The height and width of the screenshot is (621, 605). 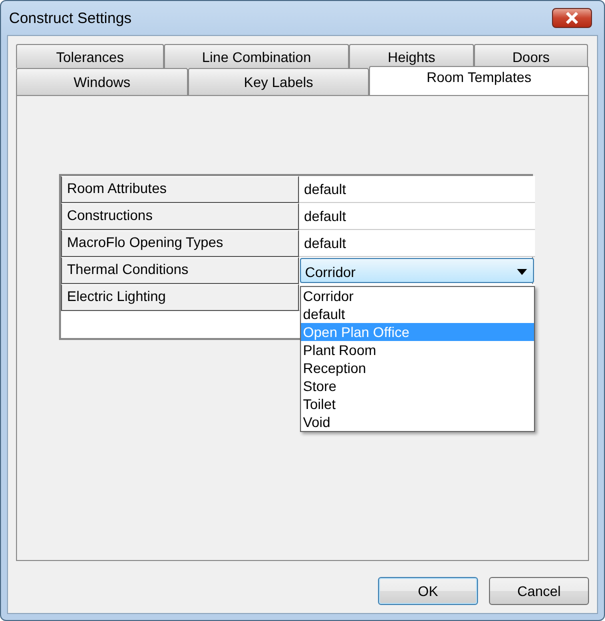 What do you see at coordinates (417, 404) in the screenshot?
I see `dropdown-option: Toilet` at bounding box center [417, 404].